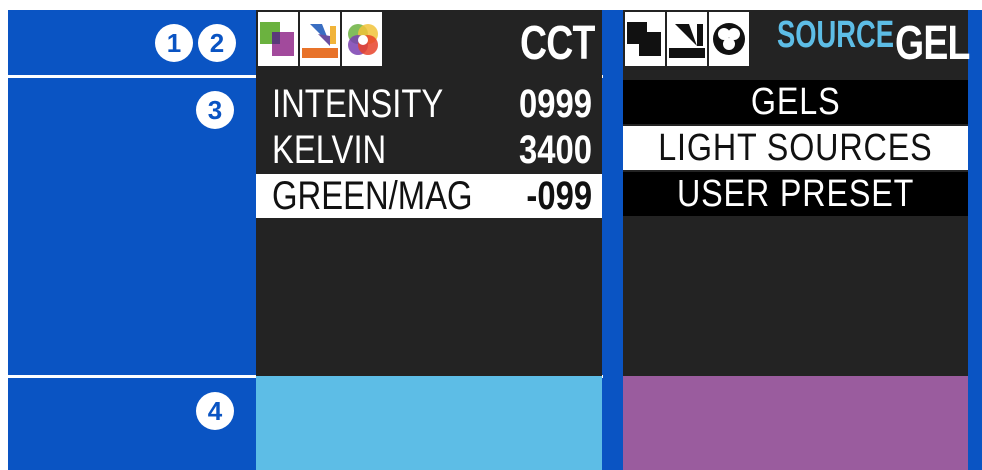  I want to click on gel-title: GEL, so click(932, 43).